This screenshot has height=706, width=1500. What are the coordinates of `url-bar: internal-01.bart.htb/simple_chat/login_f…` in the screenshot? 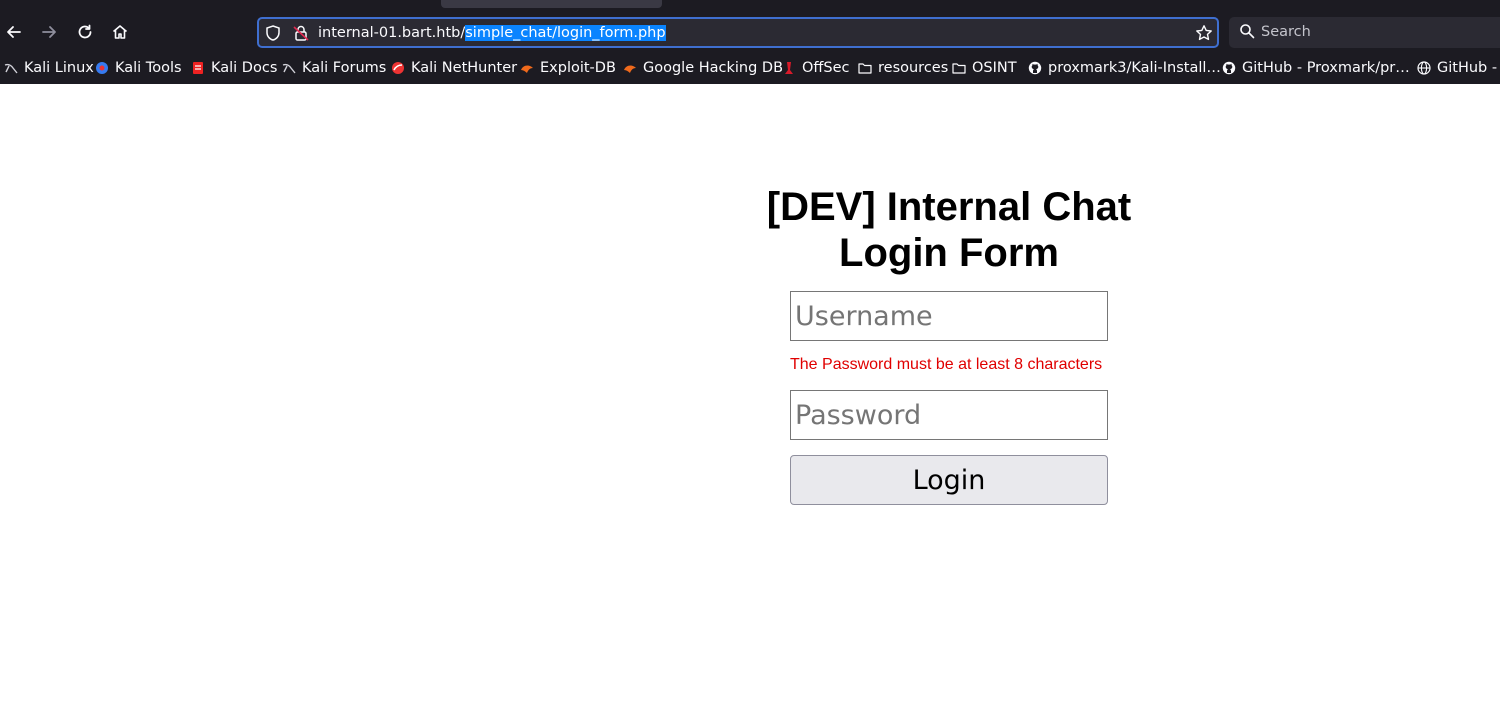 It's located at (738, 32).